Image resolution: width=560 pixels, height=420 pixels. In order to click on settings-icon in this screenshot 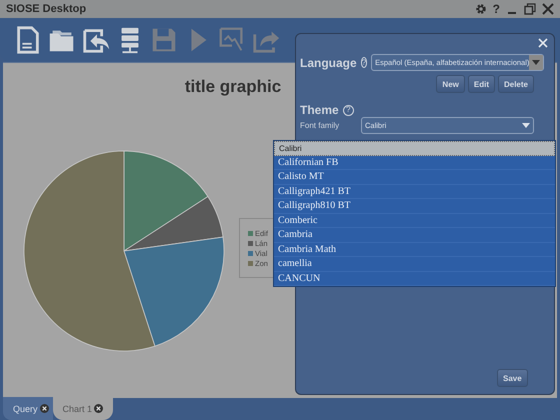, I will do `click(480, 9)`.